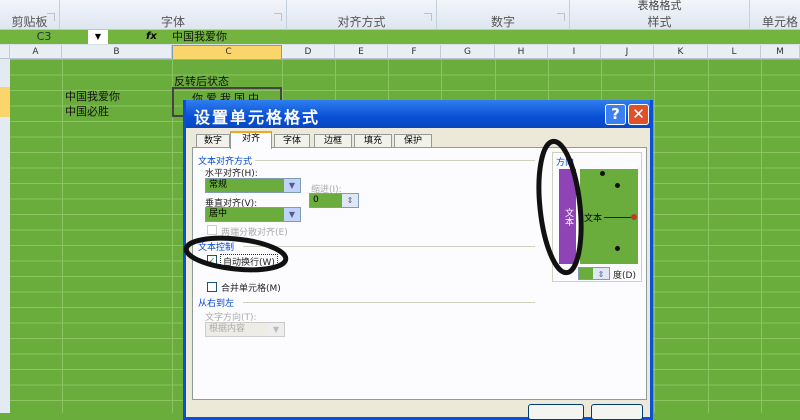  Describe the element at coordinates (556, 412) in the screenshot. I see `ok-button` at that location.